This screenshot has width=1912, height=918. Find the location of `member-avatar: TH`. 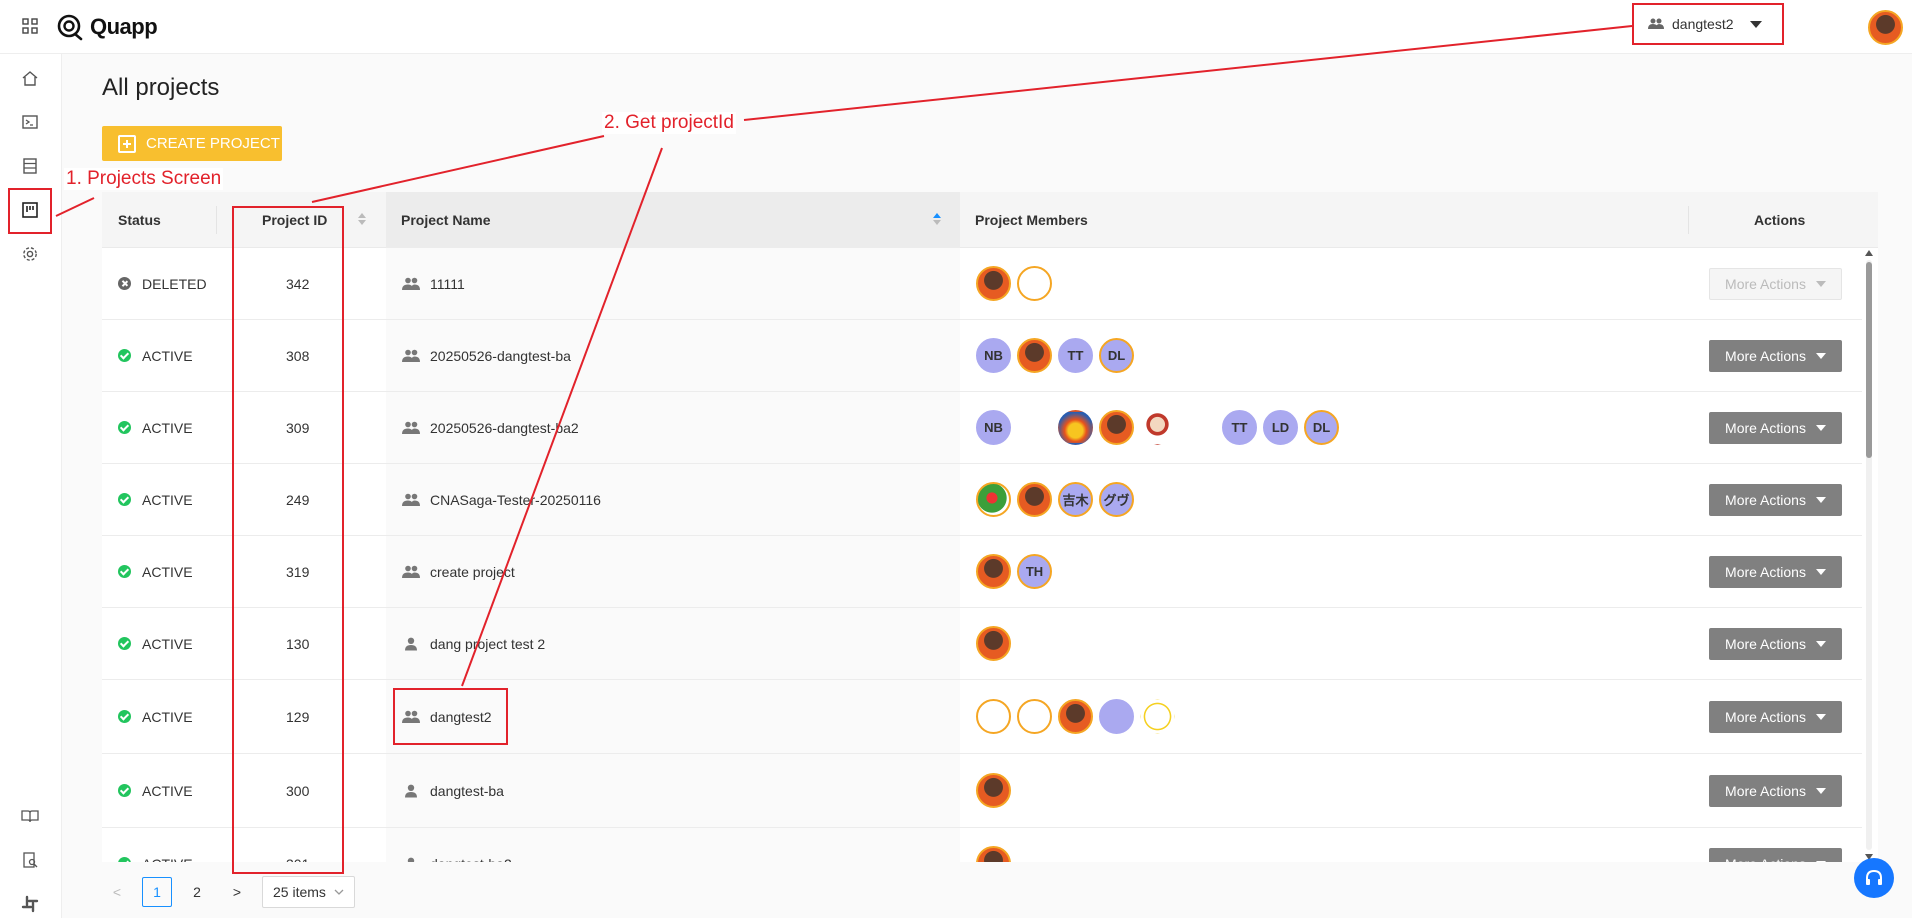

member-avatar: TH is located at coordinates (1034, 571).